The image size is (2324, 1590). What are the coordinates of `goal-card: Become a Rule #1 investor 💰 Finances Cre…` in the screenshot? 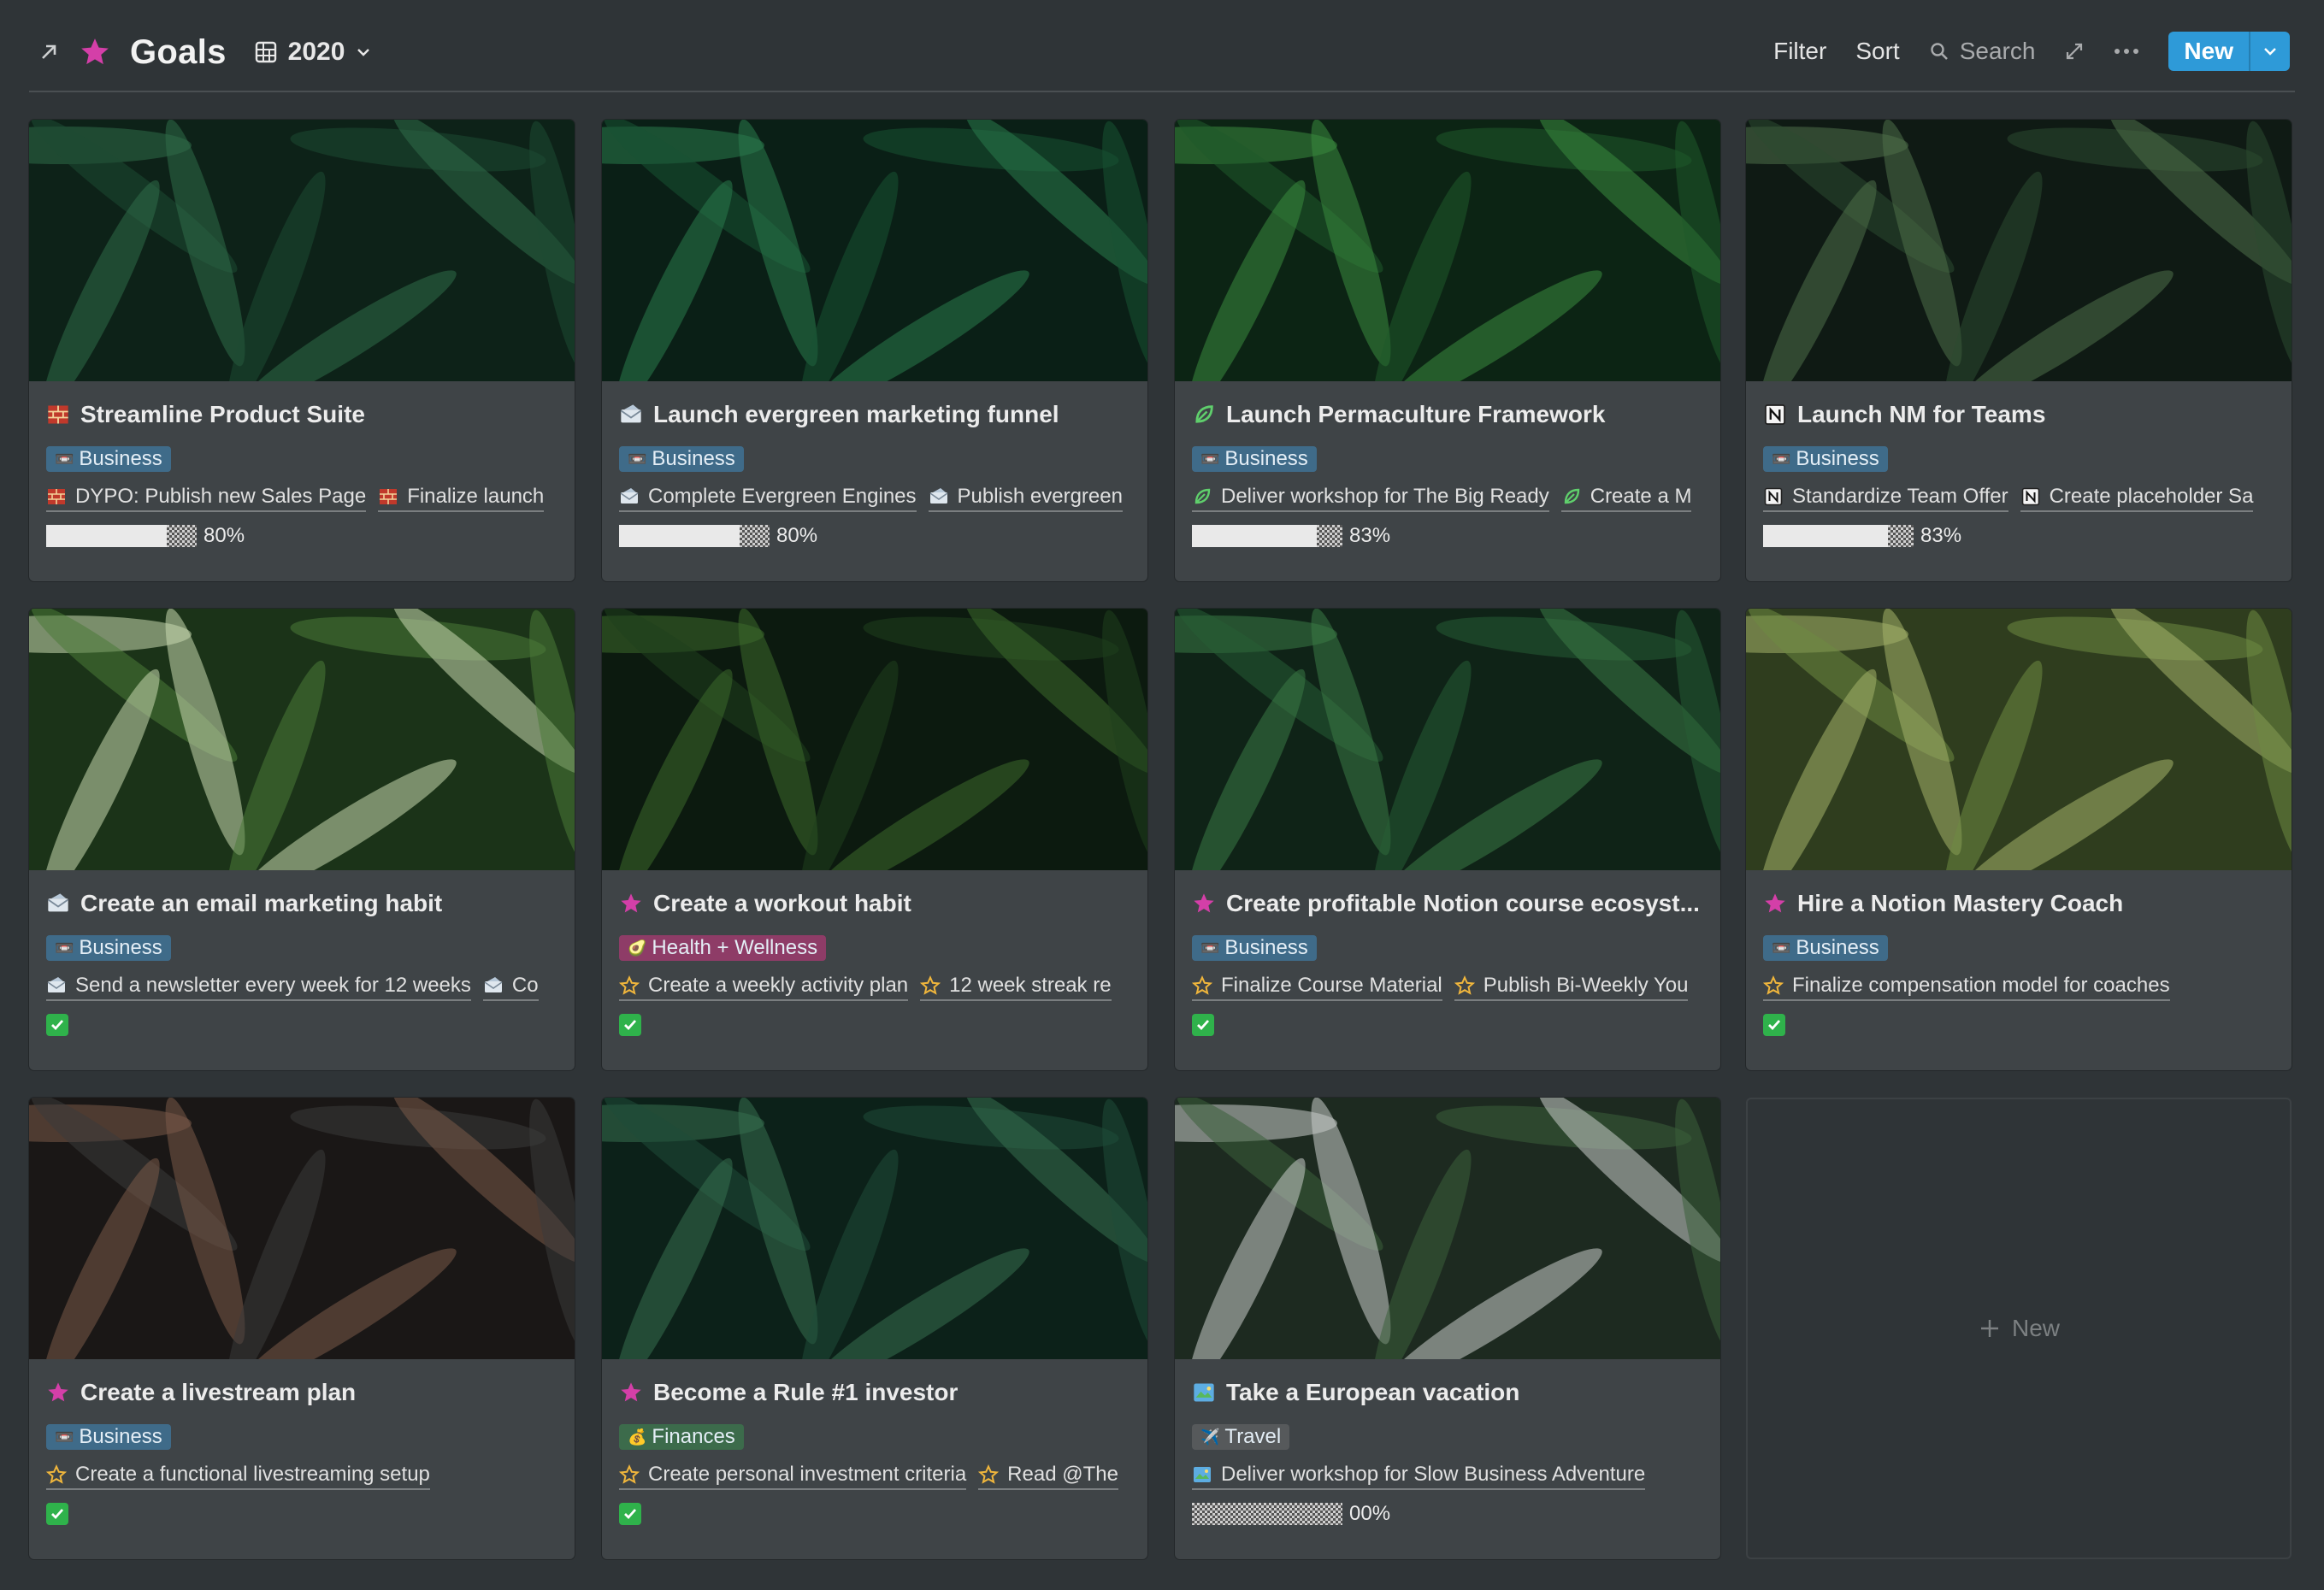 It's located at (874, 1328).